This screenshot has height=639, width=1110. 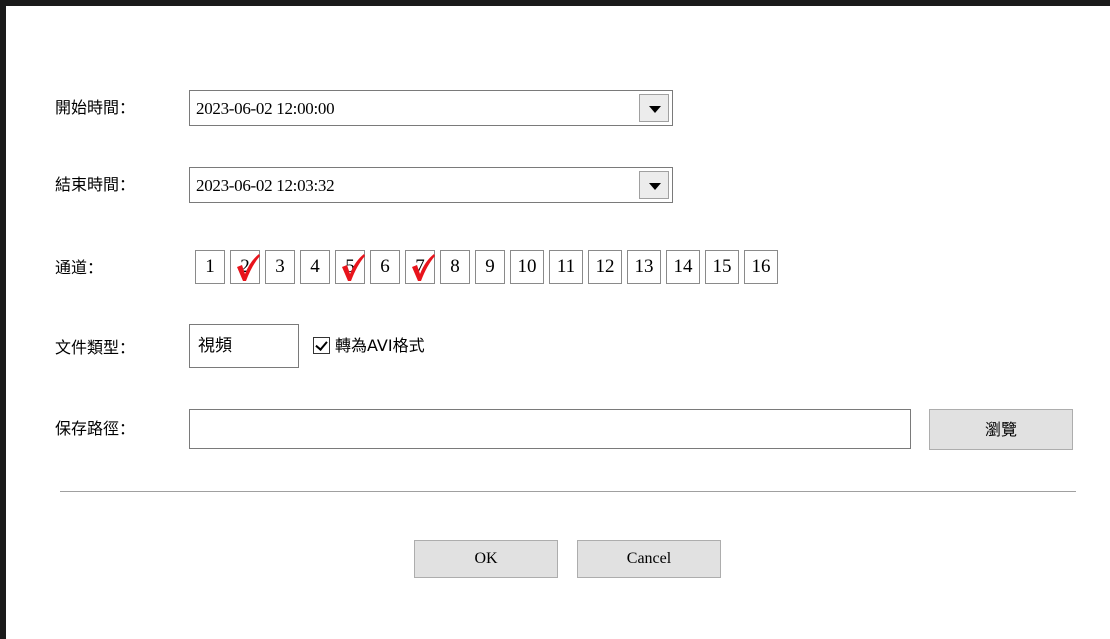 I want to click on checkbox-checked-icon, so click(x=321, y=345).